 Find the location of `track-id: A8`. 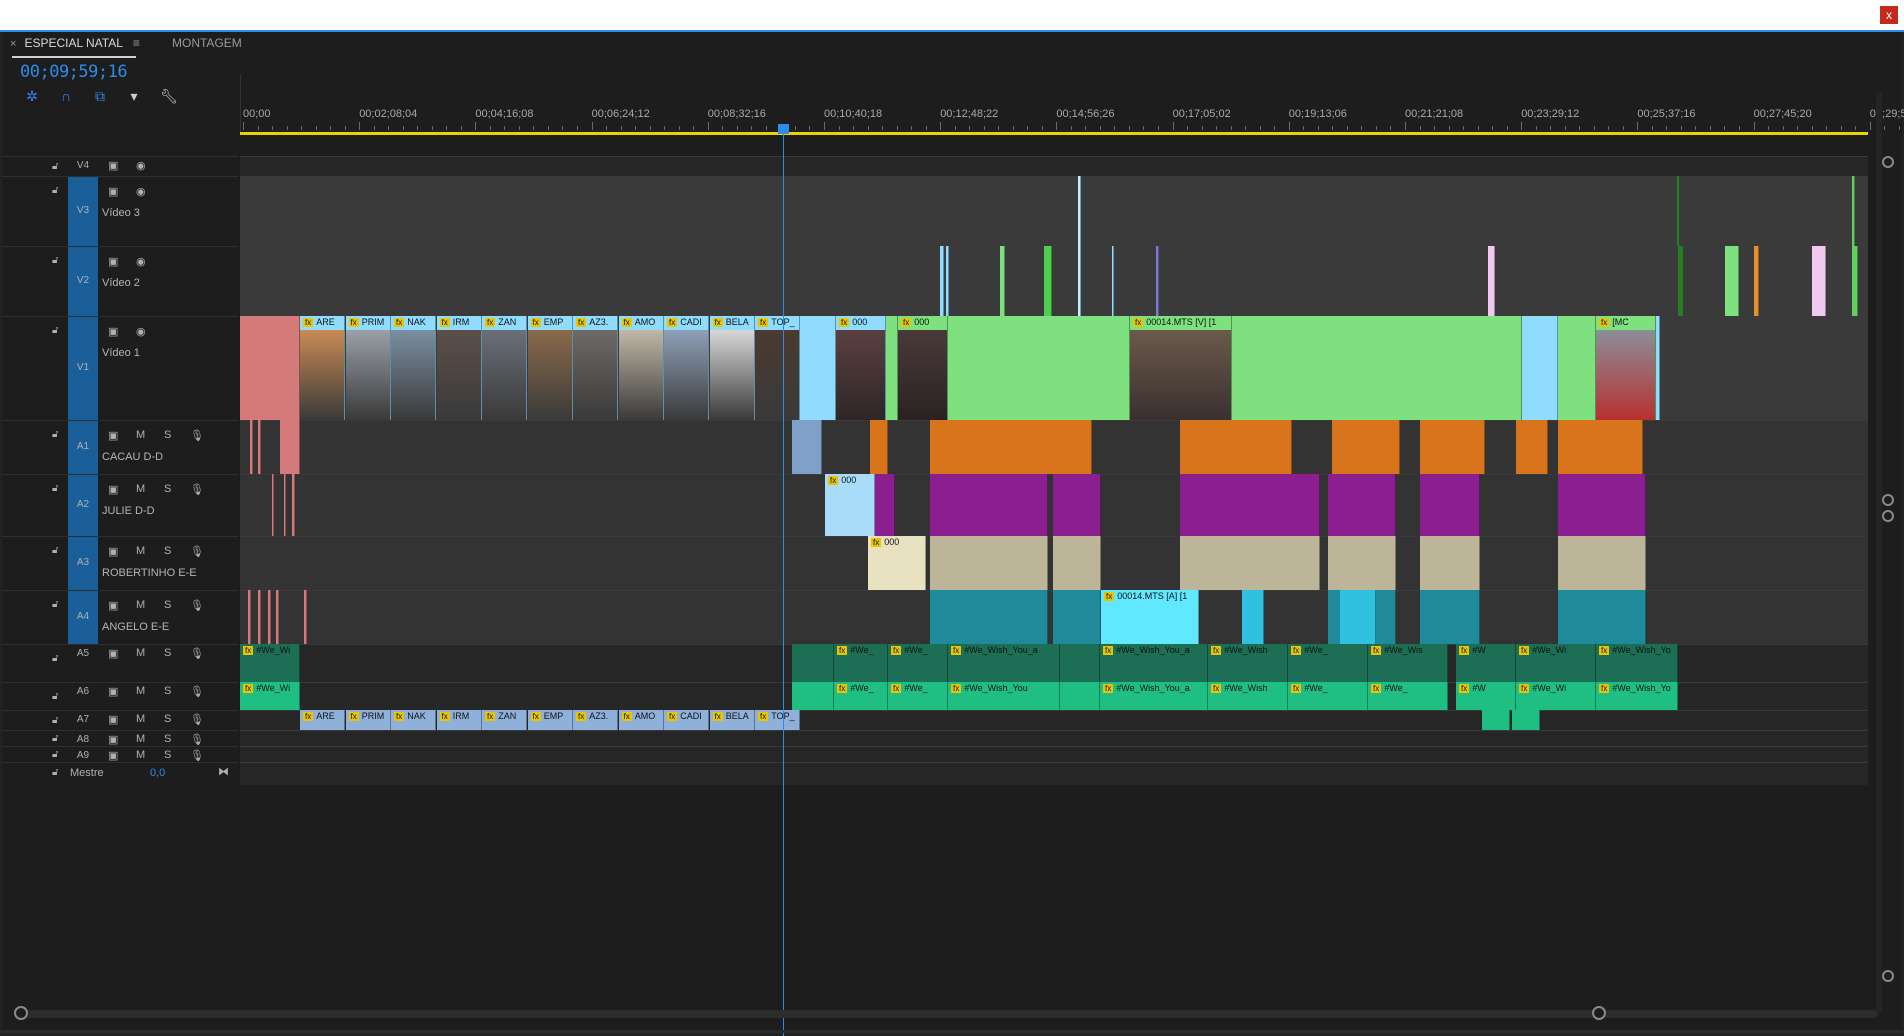

track-id: A8 is located at coordinates (83, 739).